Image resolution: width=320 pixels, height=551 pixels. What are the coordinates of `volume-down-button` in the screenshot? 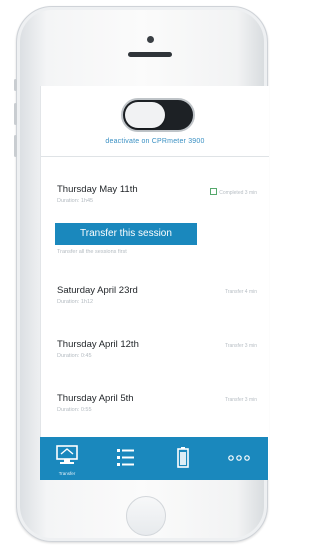 It's located at (15, 146).